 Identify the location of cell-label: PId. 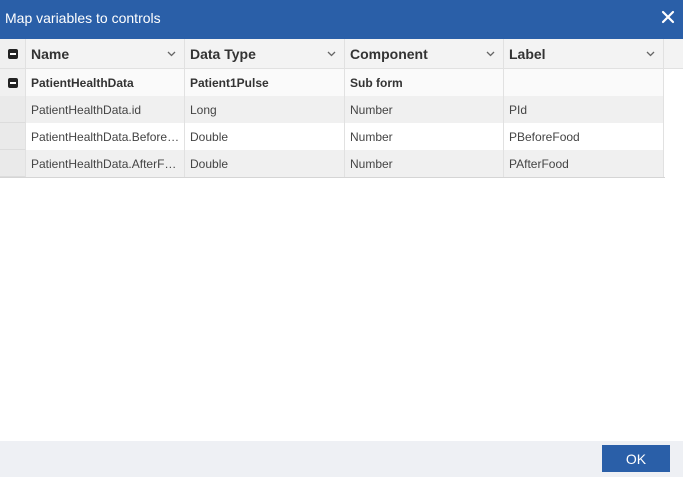
(584, 109).